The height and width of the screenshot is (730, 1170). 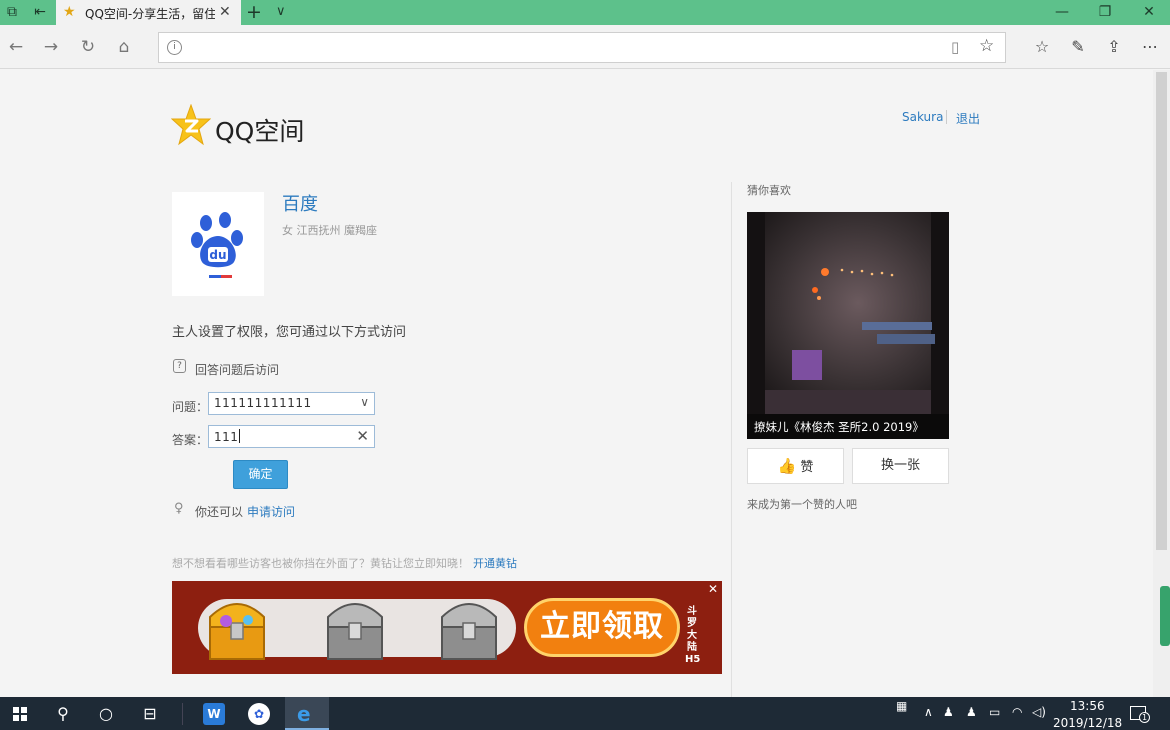 I want to click on notification-badge: 1, so click(x=1144, y=717).